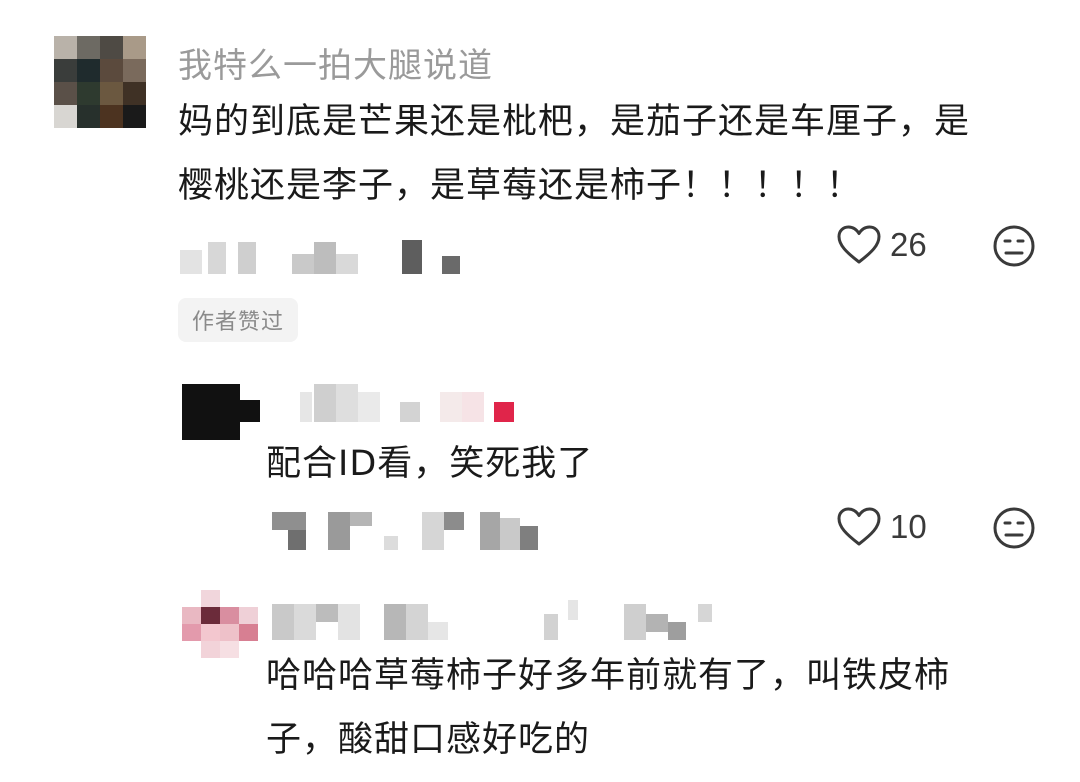 The height and width of the screenshot is (782, 1080). Describe the element at coordinates (428, 740) in the screenshot. I see `content-line: 子，酸甜口感好吃的` at that location.